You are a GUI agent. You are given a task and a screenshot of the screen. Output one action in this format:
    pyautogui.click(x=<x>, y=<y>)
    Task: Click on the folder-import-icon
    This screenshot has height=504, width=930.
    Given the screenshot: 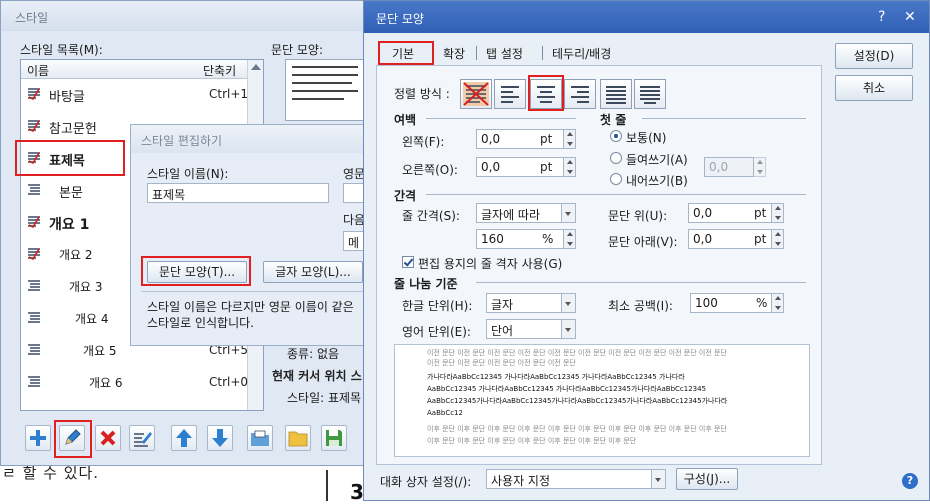 What is the action you would take?
    pyautogui.click(x=260, y=438)
    